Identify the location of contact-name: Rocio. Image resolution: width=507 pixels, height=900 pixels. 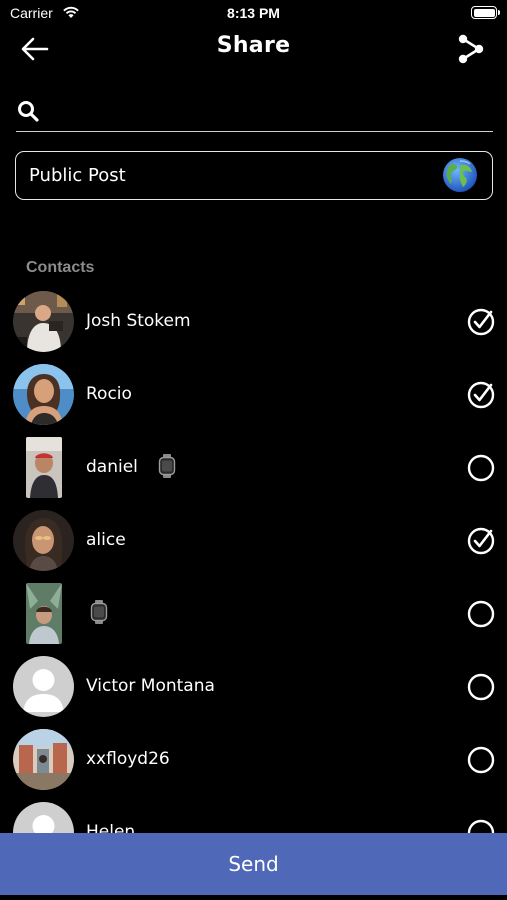
(109, 394).